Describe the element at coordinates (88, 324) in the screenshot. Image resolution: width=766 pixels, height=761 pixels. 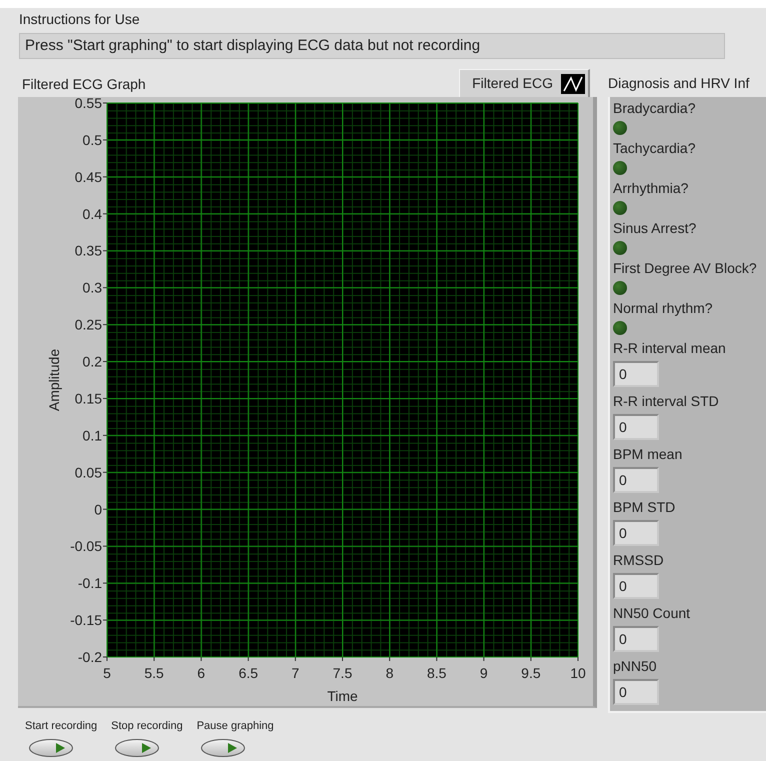
I see `y-tick-label: 0.25` at that location.